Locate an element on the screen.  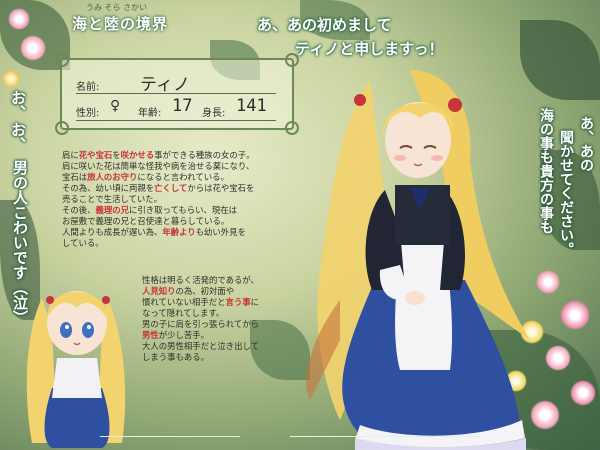
bio-line: 性格は明るく活発的であるが、 is located at coordinates (227, 280).